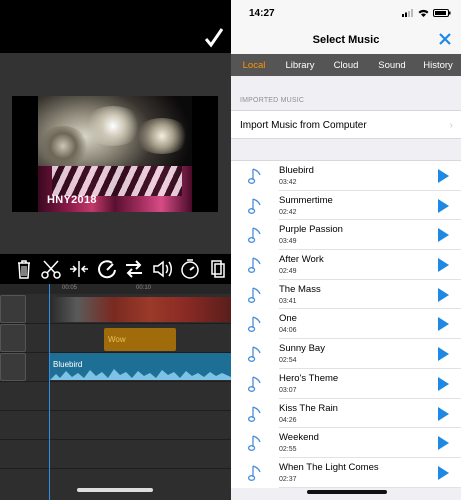 The image size is (461, 500). What do you see at coordinates (52, 269) in the screenshot?
I see `scissors-icon` at bounding box center [52, 269].